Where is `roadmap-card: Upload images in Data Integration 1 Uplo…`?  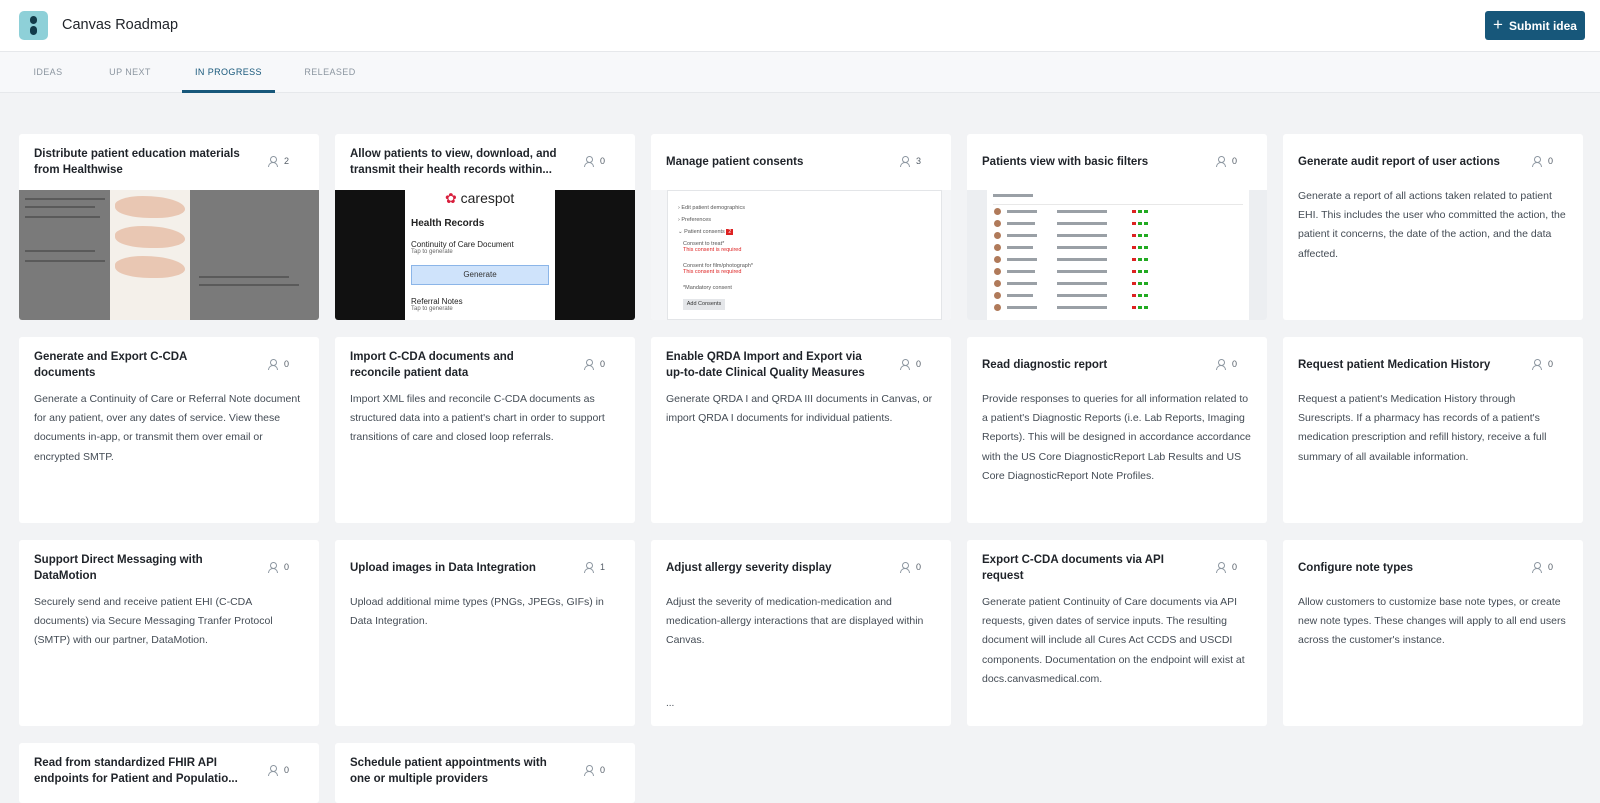 roadmap-card: Upload images in Data Integration 1 Uplo… is located at coordinates (485, 633).